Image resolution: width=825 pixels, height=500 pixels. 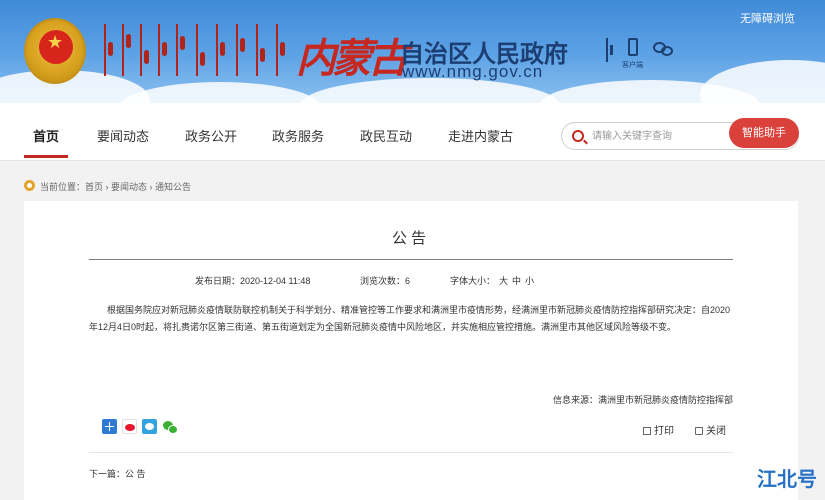 I want to click on font-size-medium: 中, so click(x=516, y=281).